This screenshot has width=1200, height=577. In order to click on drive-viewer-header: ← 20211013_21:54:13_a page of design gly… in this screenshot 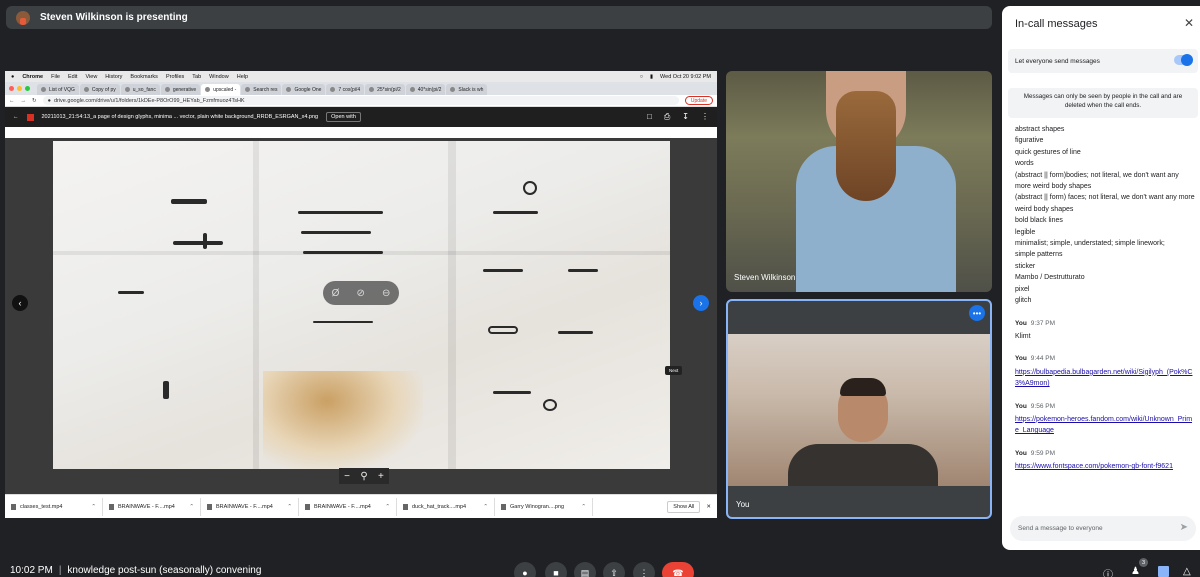, I will do `click(361, 117)`.